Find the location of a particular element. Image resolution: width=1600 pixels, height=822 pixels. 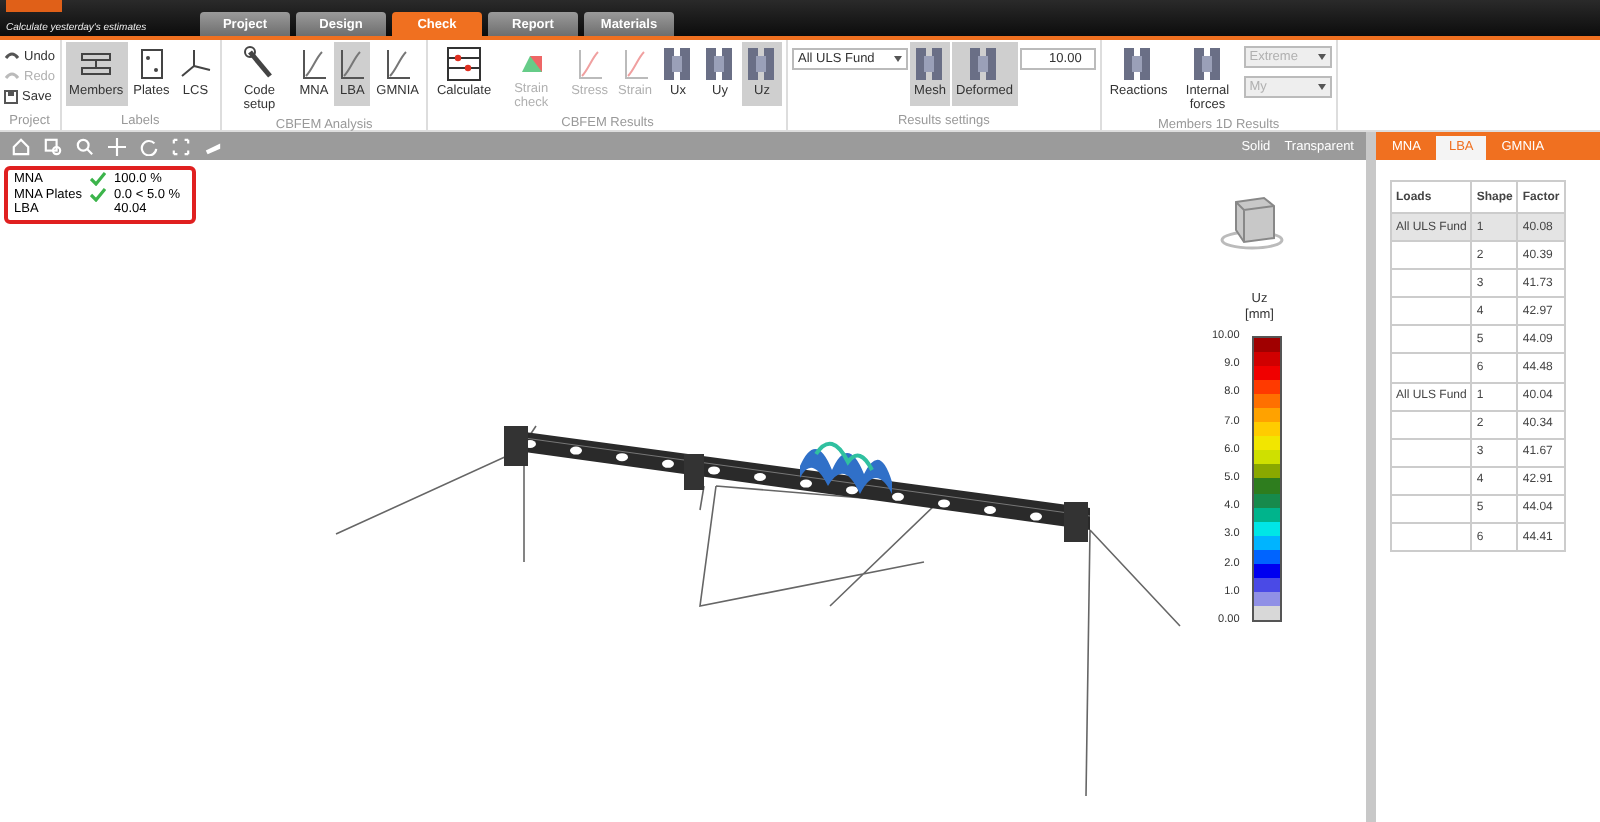

zoom-window-icon is located at coordinates (53, 146).